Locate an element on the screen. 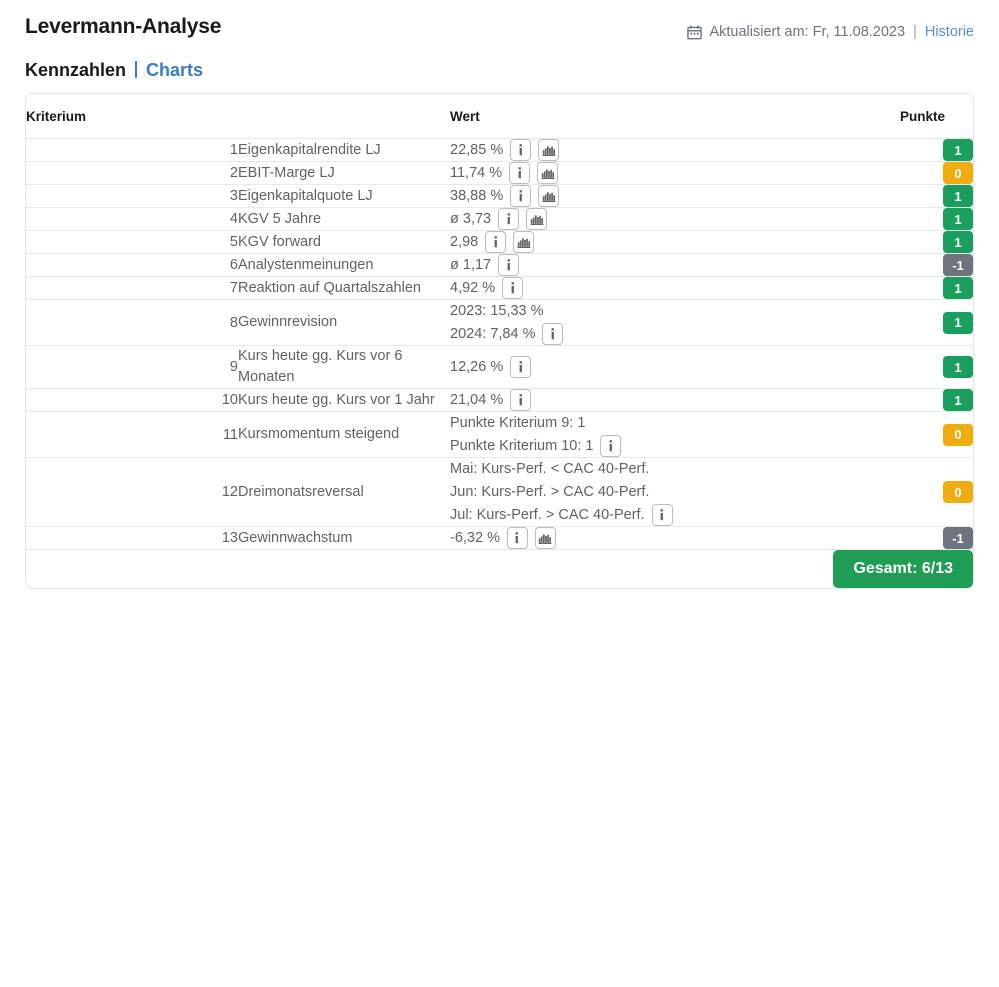  value-line: Mai: Kurs-Perf. < CAC 40-Perf. is located at coordinates (675, 469).